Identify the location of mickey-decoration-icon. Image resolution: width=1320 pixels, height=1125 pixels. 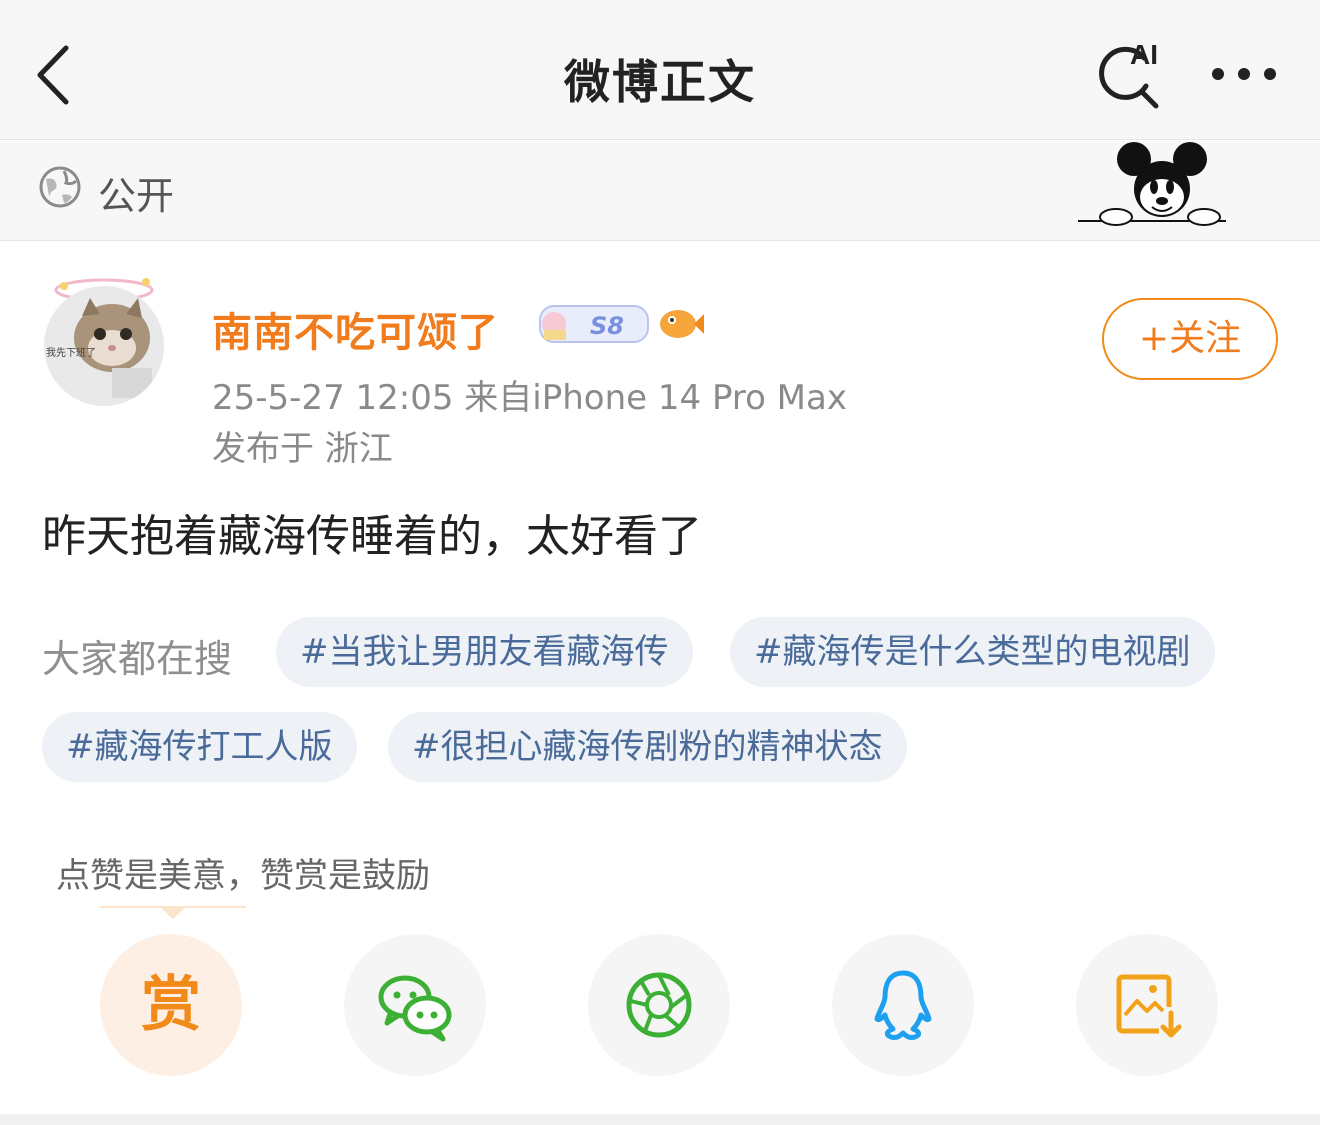
(1152, 184).